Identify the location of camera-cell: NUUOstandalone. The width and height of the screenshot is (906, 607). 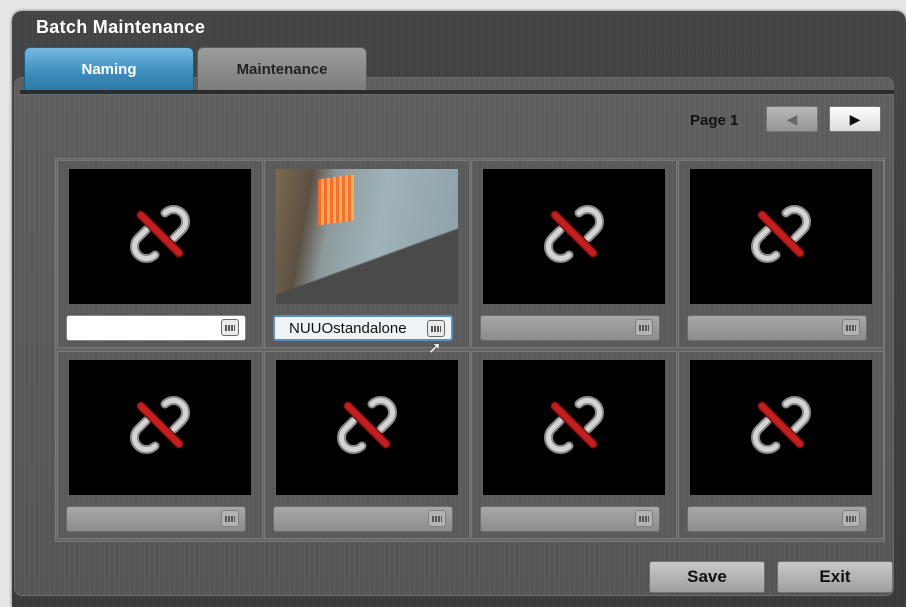
(367, 254).